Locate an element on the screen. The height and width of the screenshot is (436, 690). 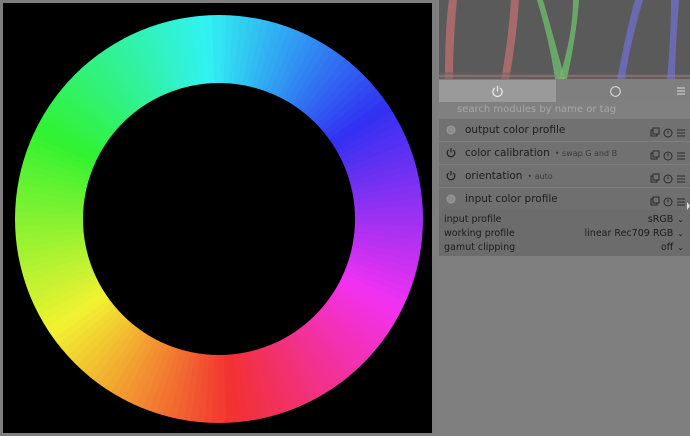
module-output-color-profile: output color profile is located at coordinates (564, 130).